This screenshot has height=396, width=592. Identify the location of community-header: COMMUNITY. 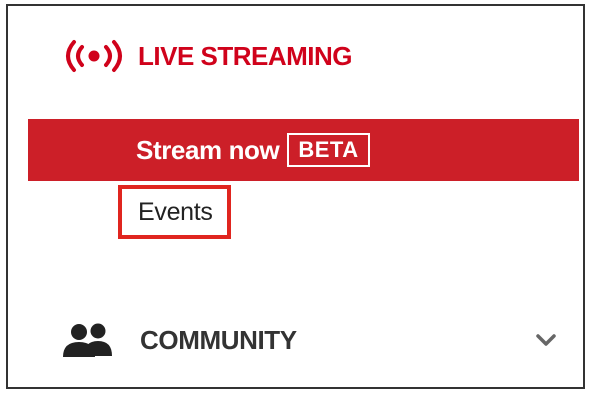
(310, 340).